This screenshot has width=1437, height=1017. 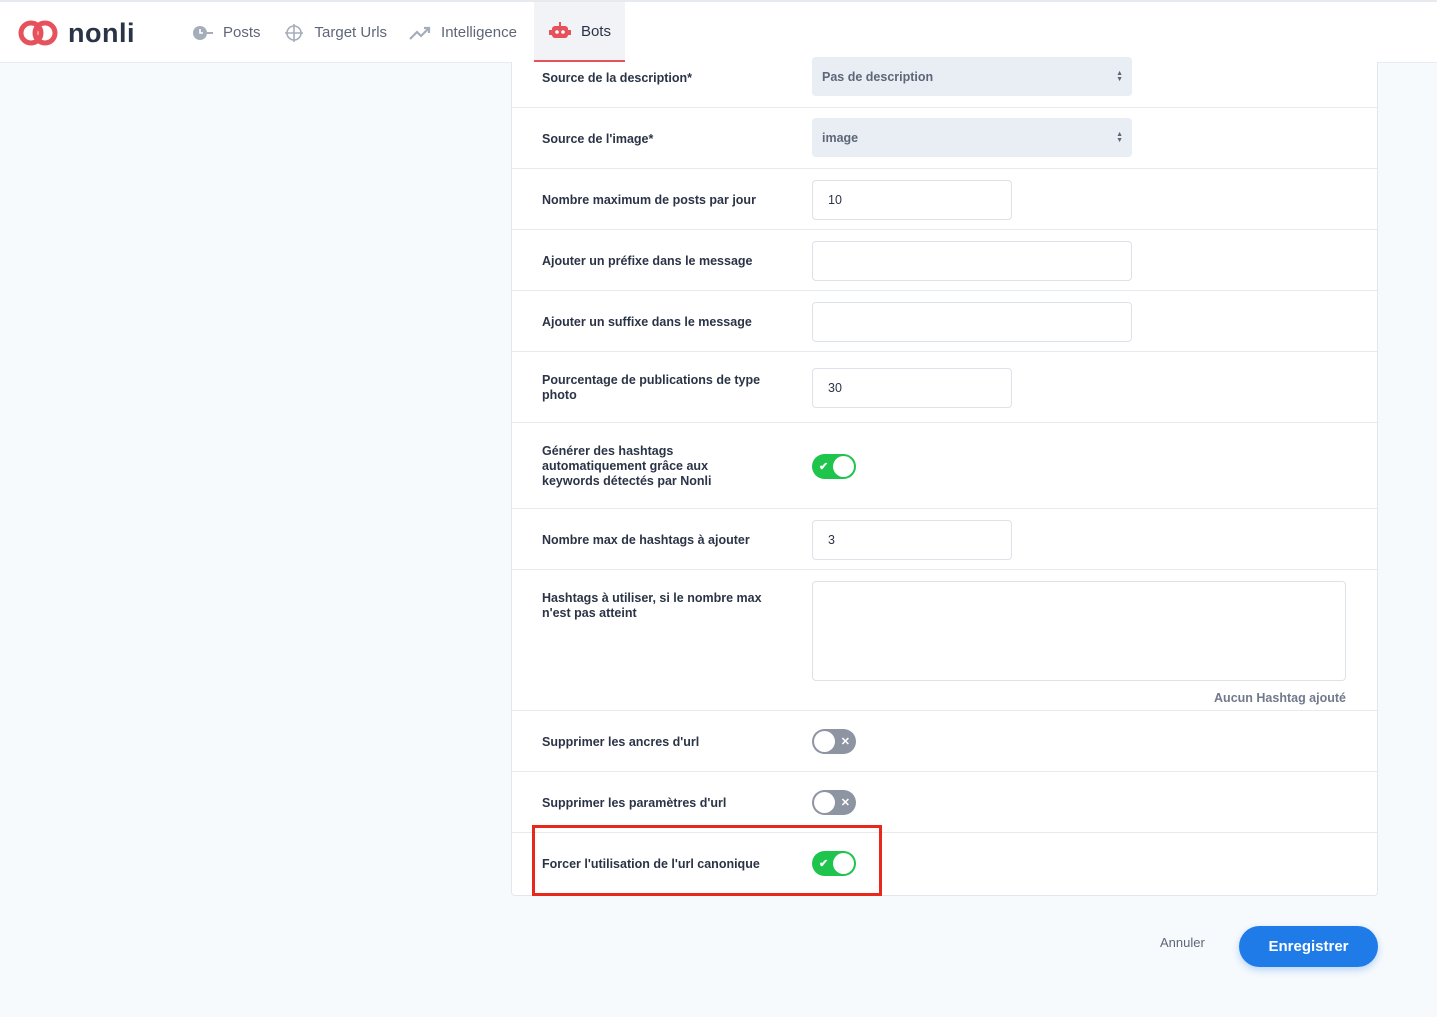 What do you see at coordinates (1308, 946) in the screenshot?
I see `save-button: Enregistrer` at bounding box center [1308, 946].